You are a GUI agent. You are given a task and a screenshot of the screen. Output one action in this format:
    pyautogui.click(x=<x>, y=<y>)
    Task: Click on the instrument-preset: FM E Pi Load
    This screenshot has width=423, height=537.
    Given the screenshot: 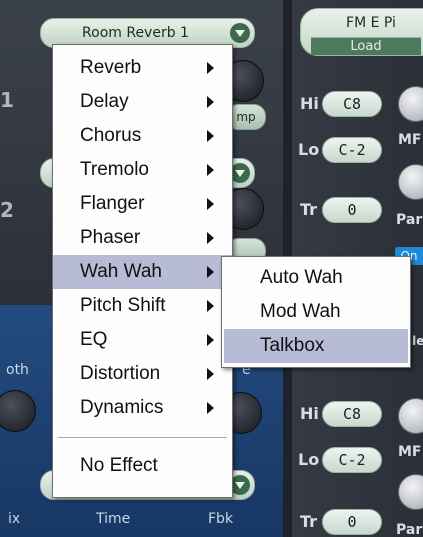 What is the action you would take?
    pyautogui.click(x=361, y=32)
    